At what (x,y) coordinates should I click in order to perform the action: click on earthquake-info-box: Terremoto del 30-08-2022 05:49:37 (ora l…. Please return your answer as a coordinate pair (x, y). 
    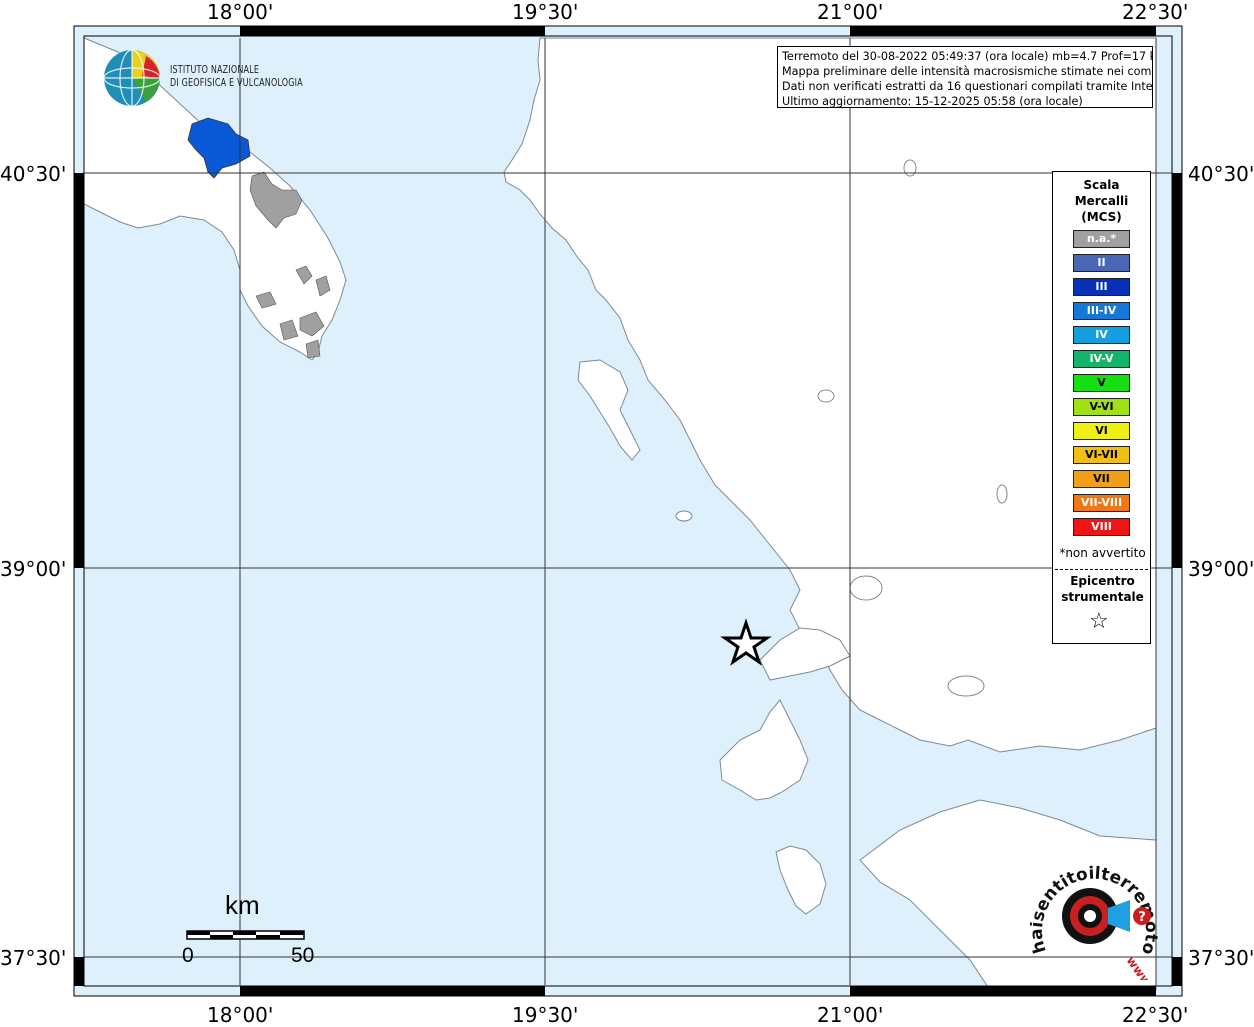
    Looking at the image, I should click on (965, 77).